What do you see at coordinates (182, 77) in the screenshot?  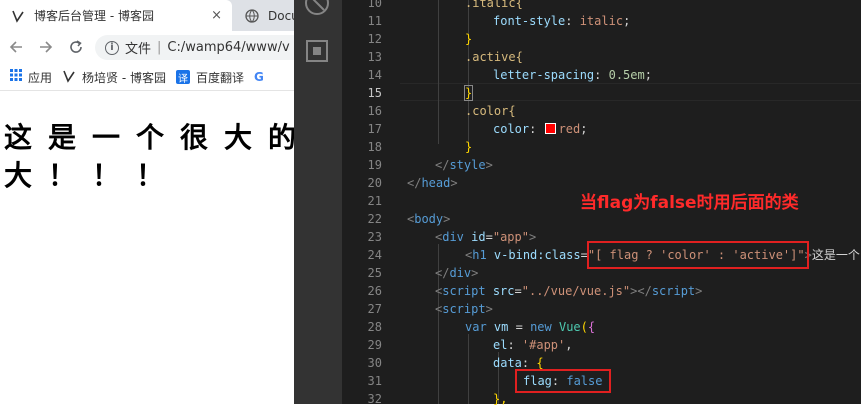 I see `translate-icon: 译` at bounding box center [182, 77].